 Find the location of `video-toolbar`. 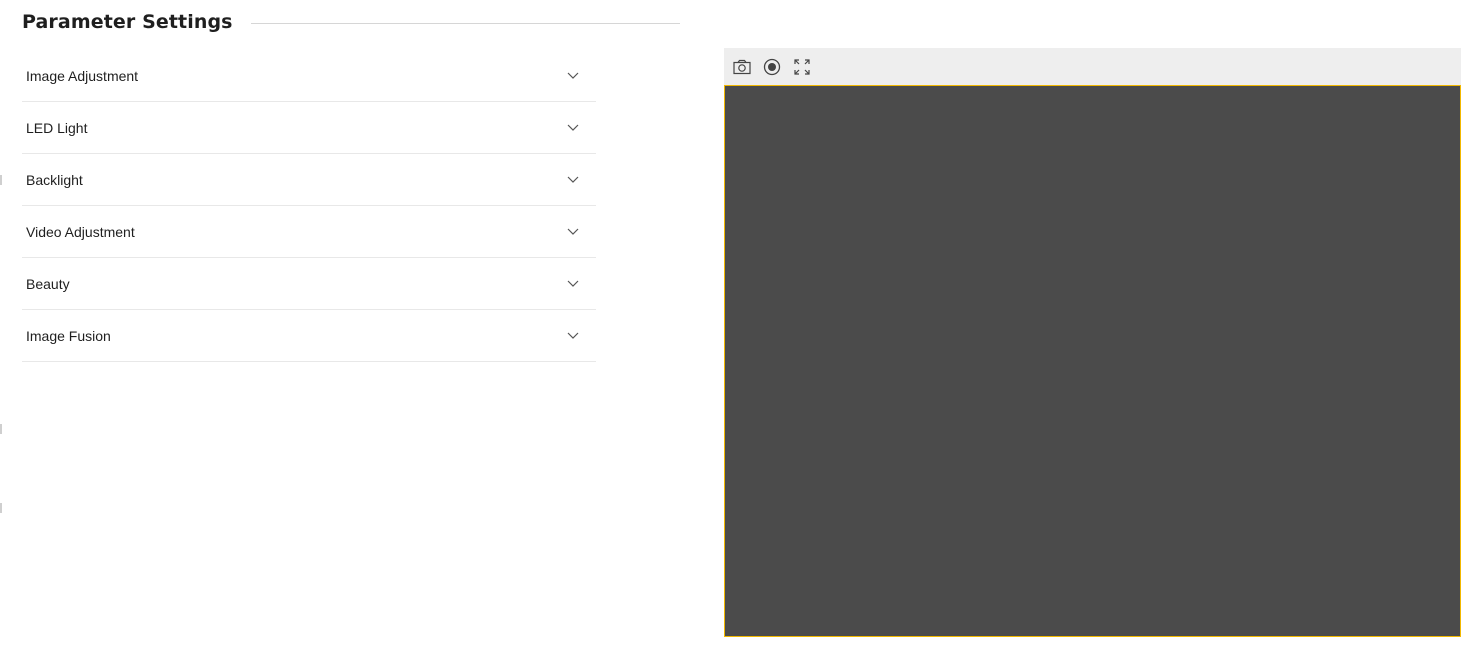

video-toolbar is located at coordinates (1092, 66).